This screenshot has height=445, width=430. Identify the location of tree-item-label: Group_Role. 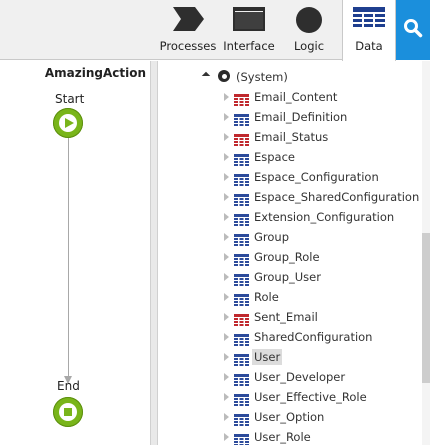
(287, 257).